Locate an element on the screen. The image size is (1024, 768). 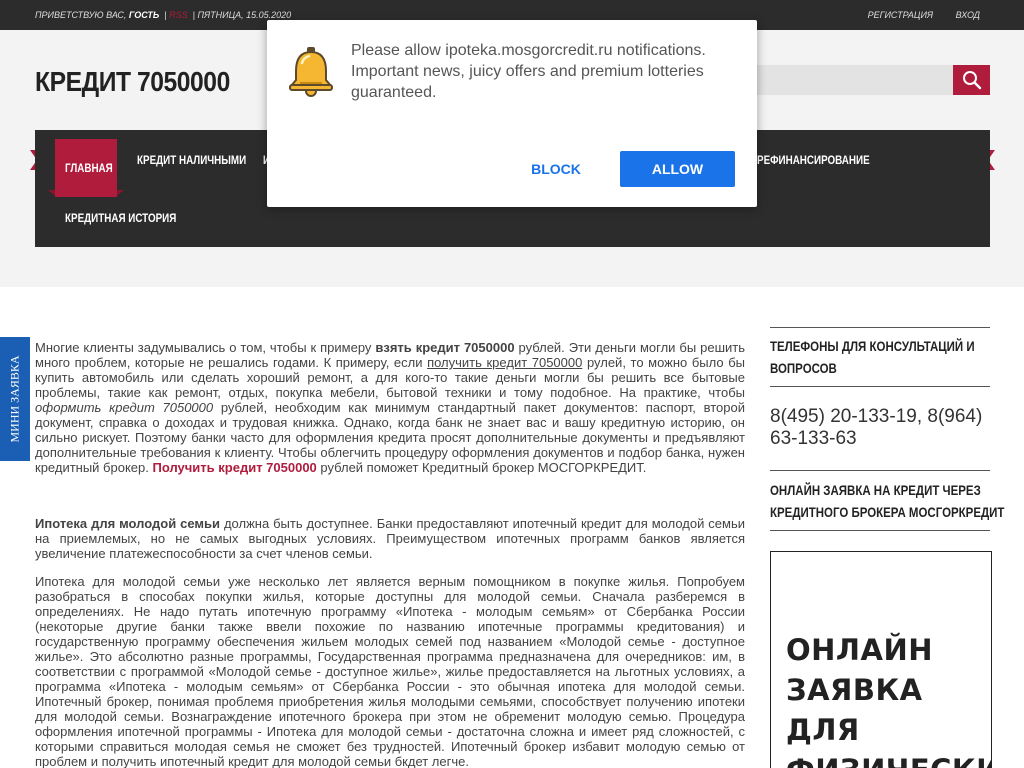
phone-line: 63-133-63 is located at coordinates (813, 438).